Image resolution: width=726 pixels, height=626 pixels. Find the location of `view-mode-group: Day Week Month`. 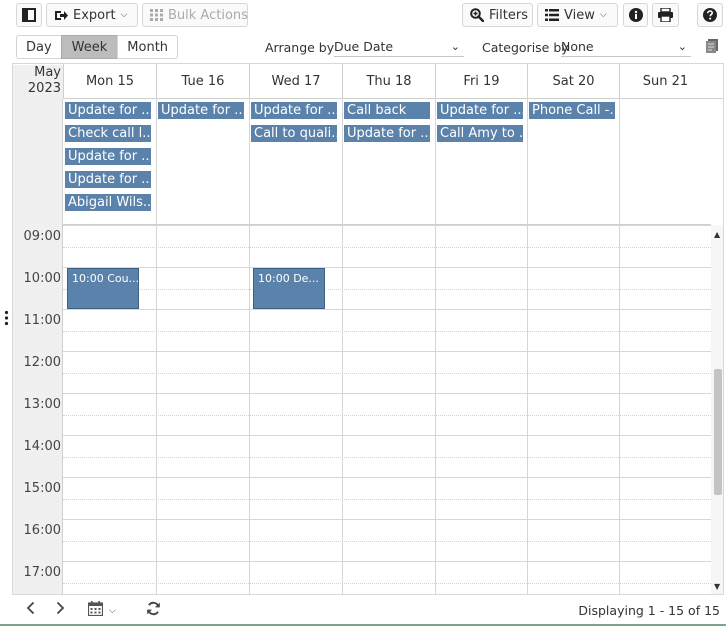

view-mode-group: Day Week Month is located at coordinates (97, 47).